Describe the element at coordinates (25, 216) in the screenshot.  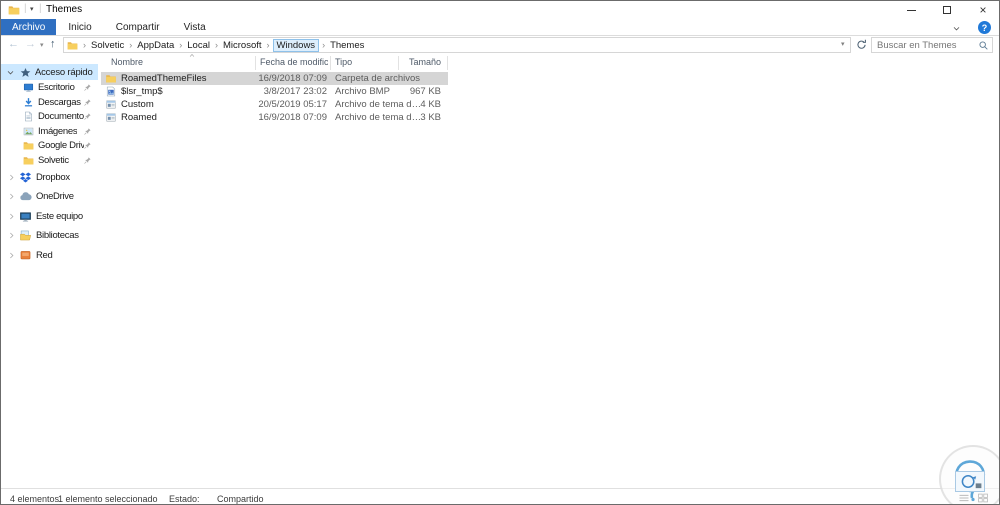
I see `computer-icon` at that location.